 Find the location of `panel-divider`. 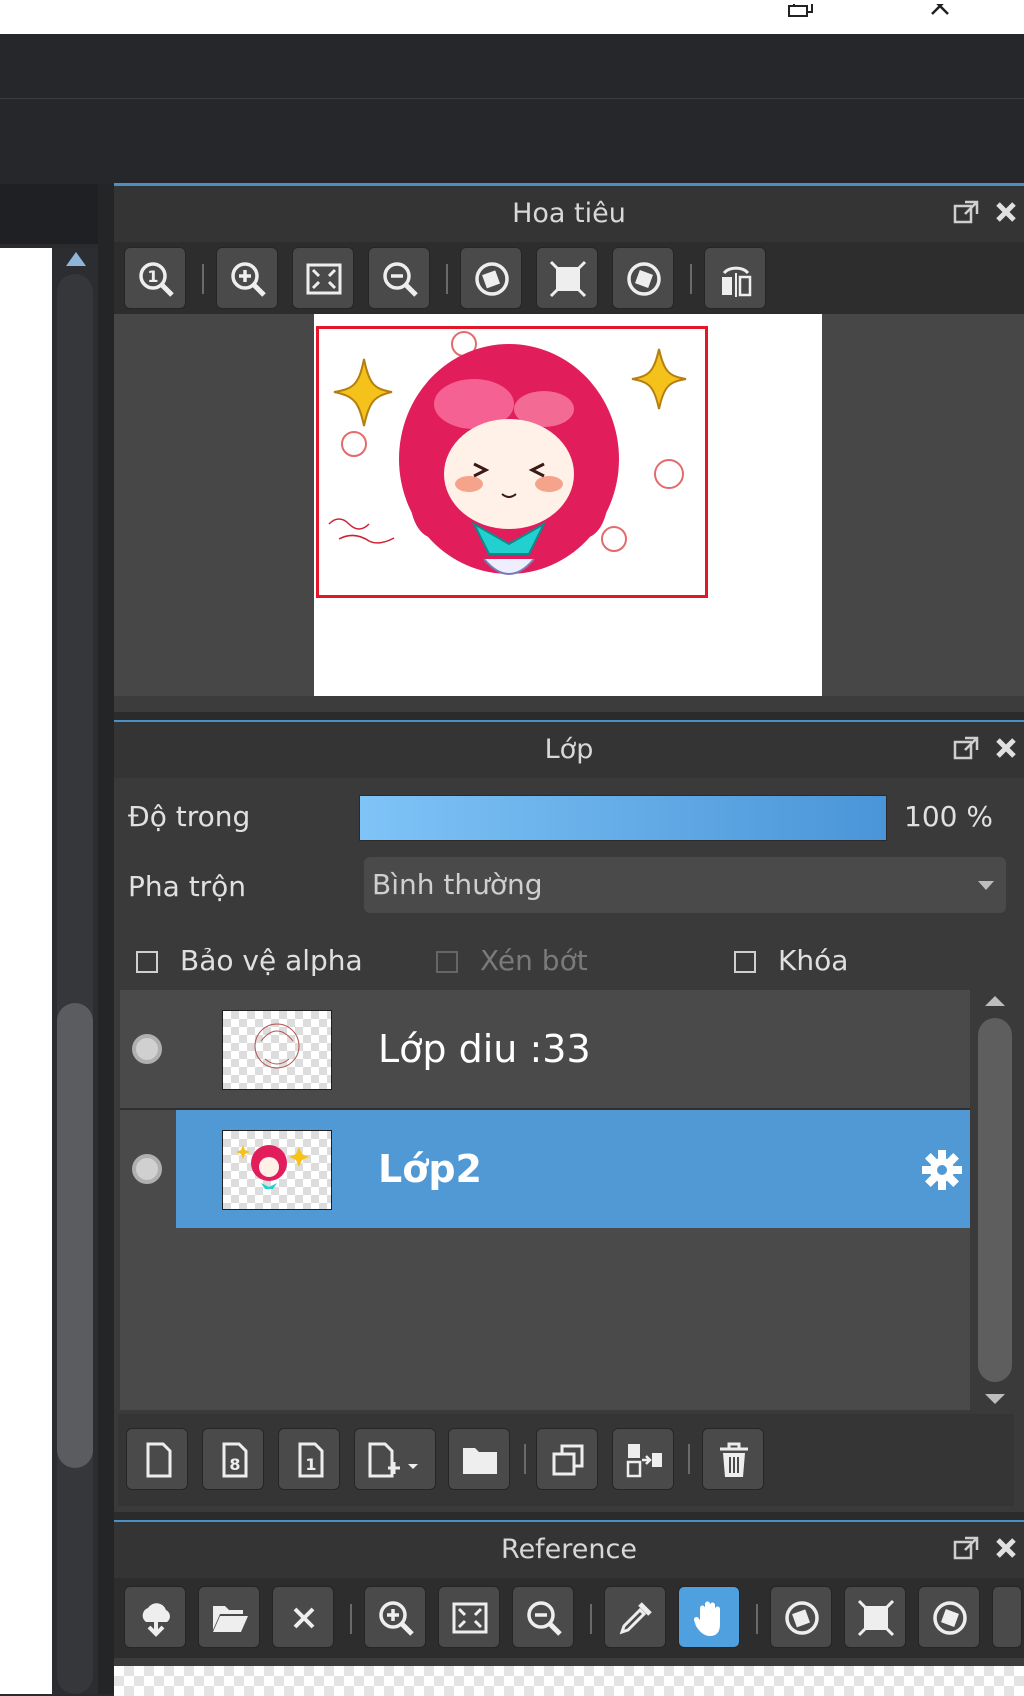

panel-divider is located at coordinates (106, 939).